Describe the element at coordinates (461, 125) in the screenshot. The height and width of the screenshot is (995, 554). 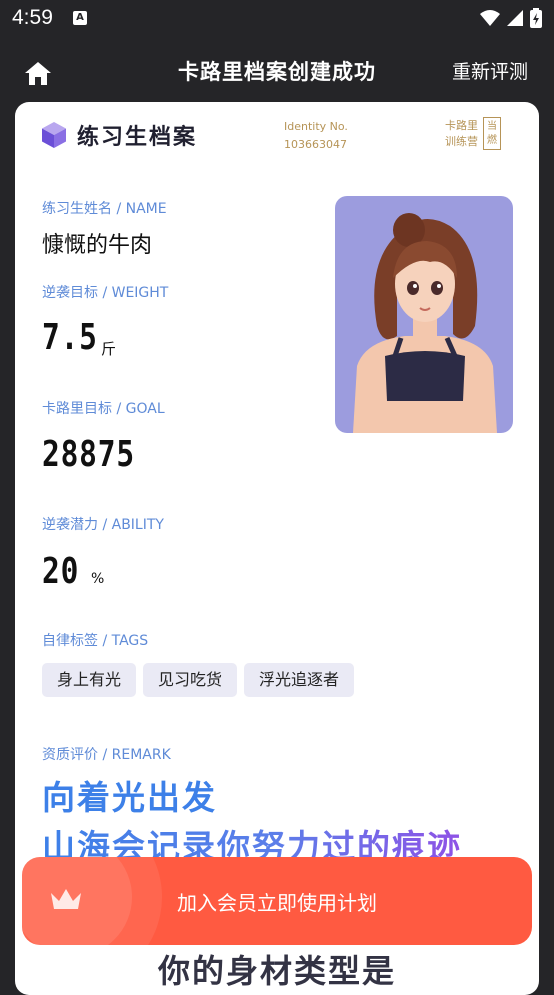
I see `stamp-line-1: 卡路里` at that location.